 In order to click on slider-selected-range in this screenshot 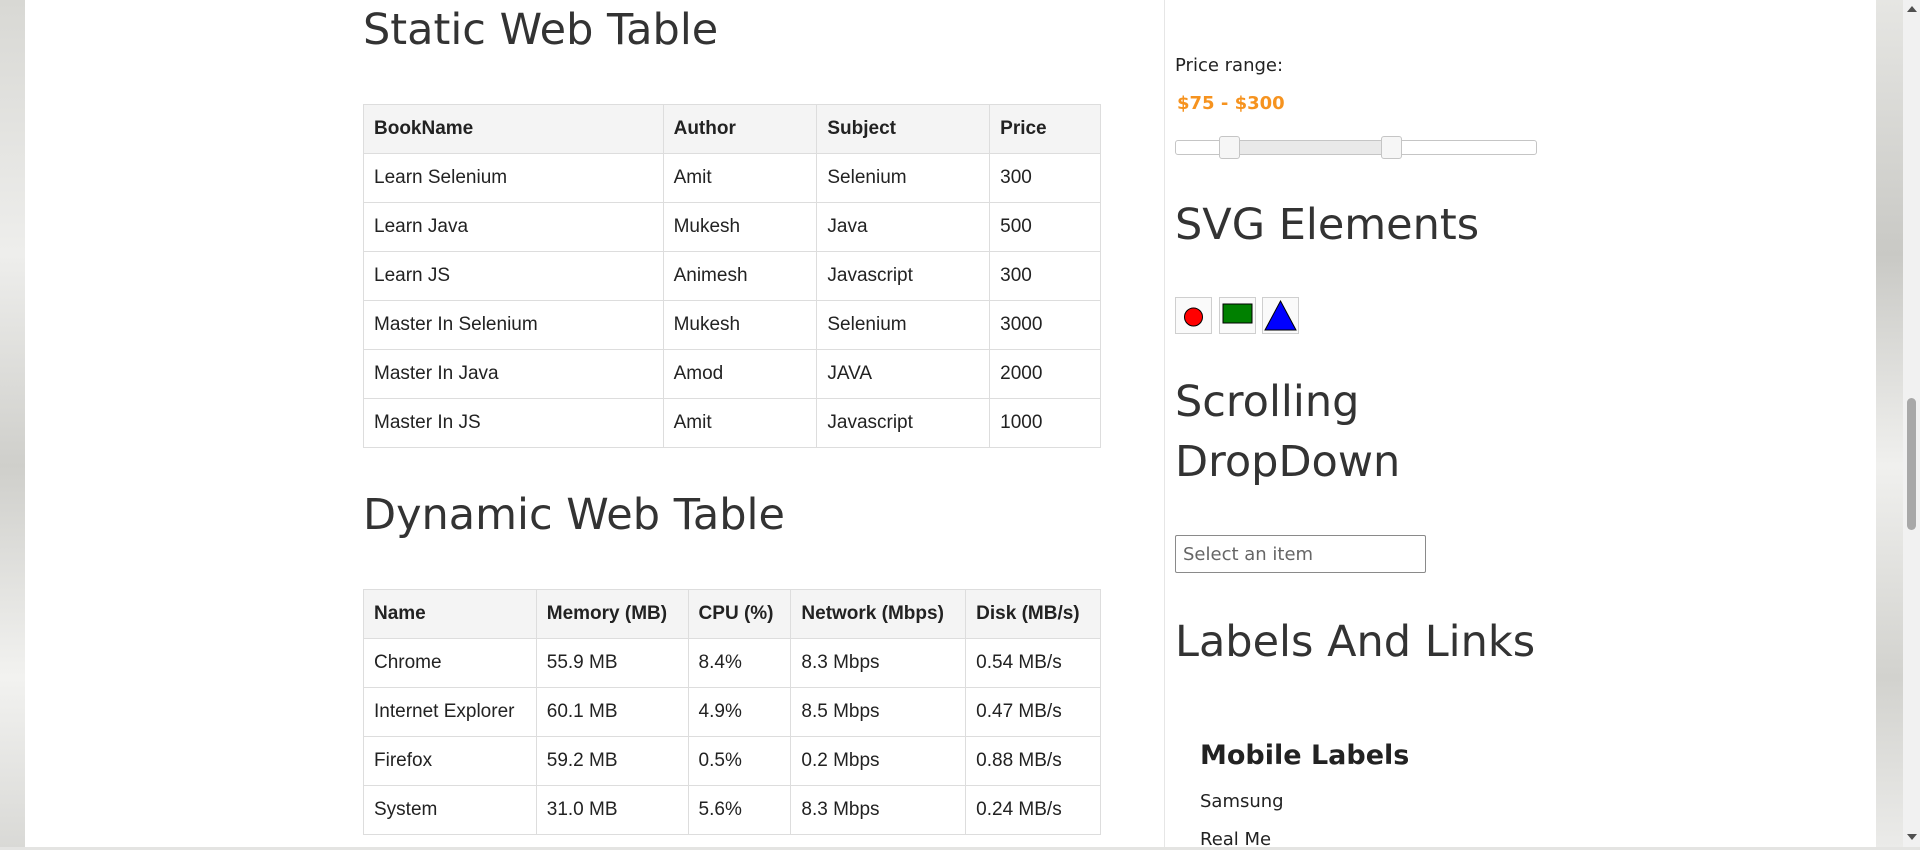, I will do `click(1311, 147)`.